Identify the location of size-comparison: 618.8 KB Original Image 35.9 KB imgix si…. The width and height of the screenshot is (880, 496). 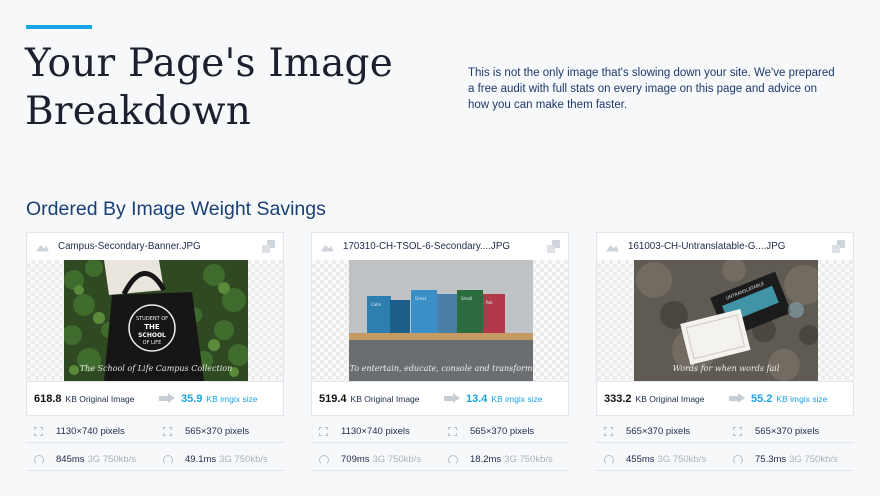
(155, 398).